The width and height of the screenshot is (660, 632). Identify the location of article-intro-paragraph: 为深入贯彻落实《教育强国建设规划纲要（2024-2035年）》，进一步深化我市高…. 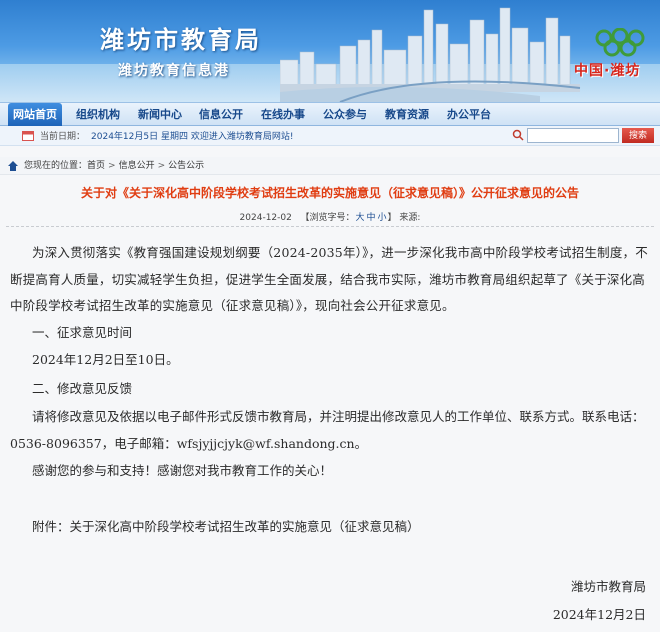
(329, 279).